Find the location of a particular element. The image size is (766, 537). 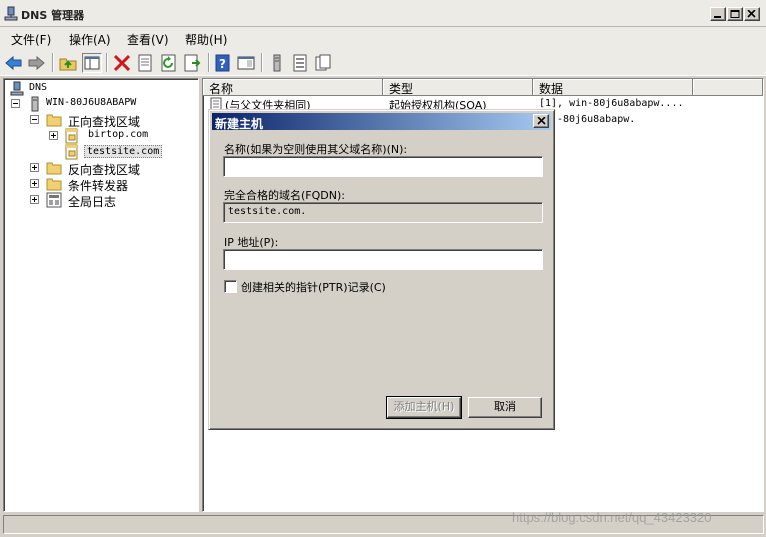

delete-icon is located at coordinates (122, 63).